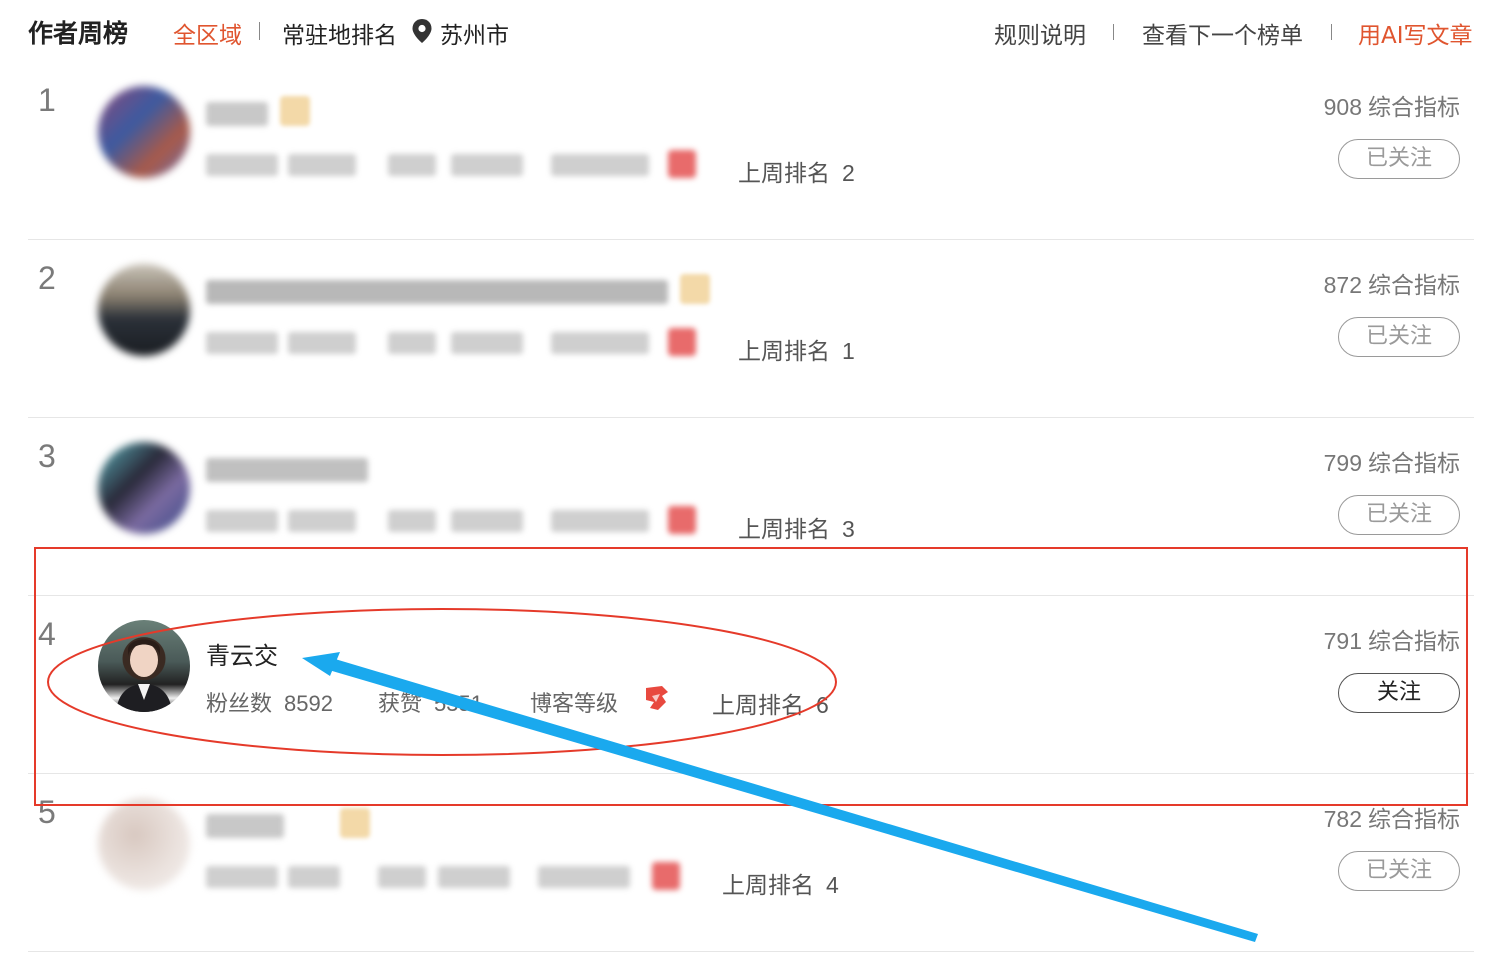 The height and width of the screenshot is (967, 1498). Describe the element at coordinates (1391, 819) in the screenshot. I see `score: 782 综合指标` at that location.